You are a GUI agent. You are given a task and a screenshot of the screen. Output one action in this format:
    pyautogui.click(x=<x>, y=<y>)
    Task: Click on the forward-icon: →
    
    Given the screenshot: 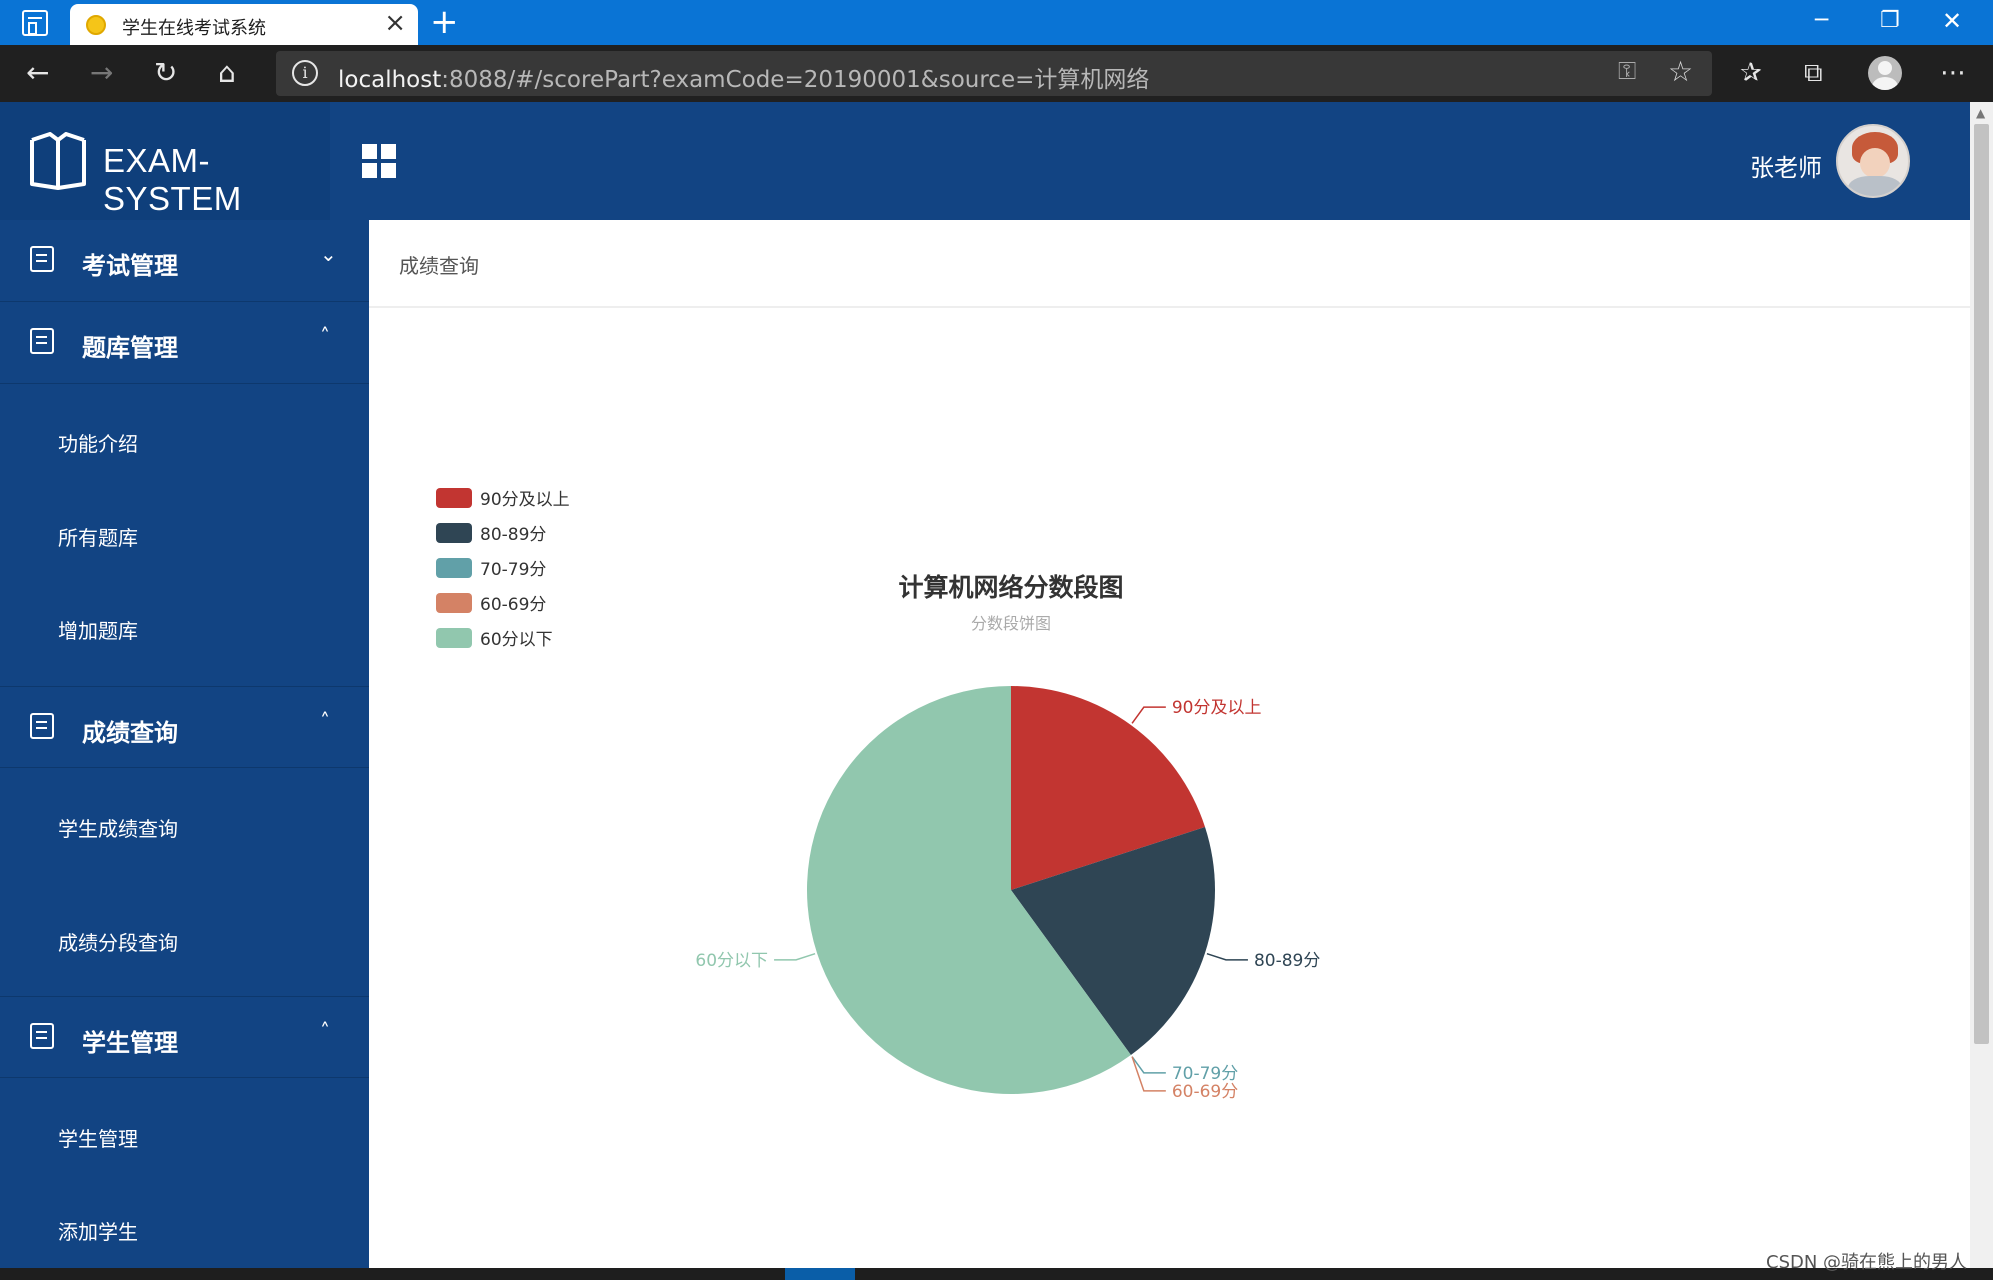 What is the action you would take?
    pyautogui.click(x=101, y=73)
    